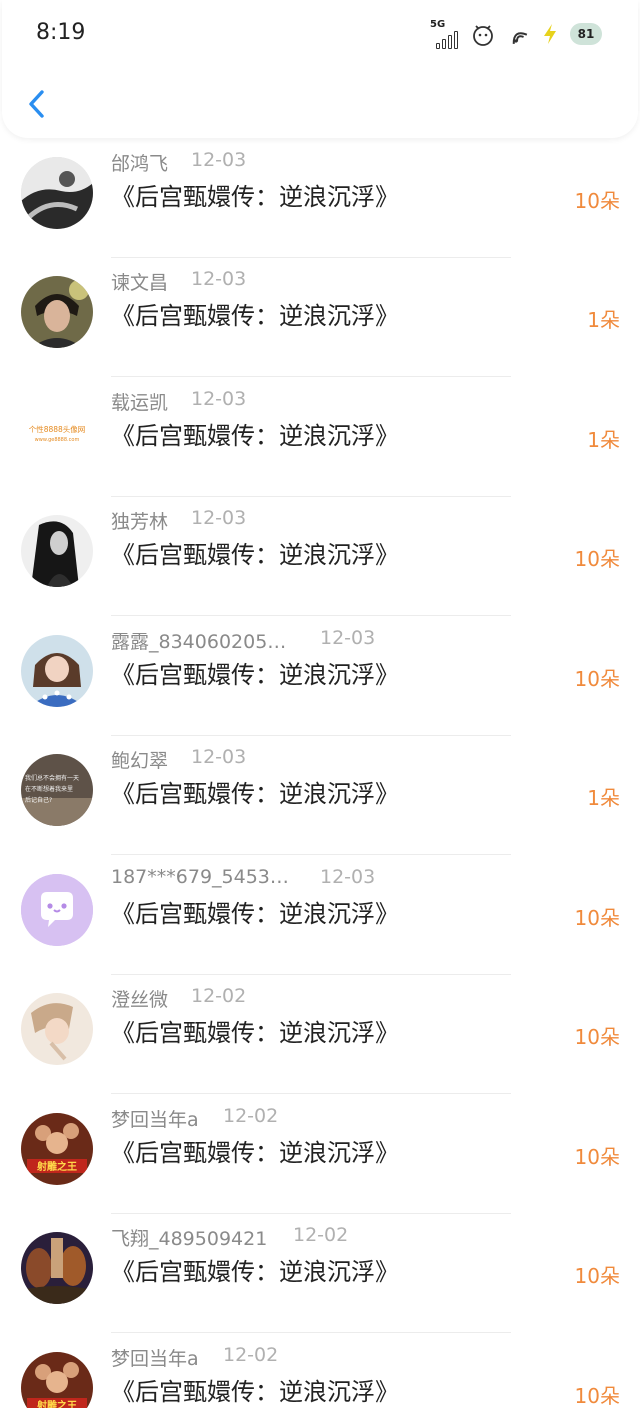 The width and height of the screenshot is (640, 1408). What do you see at coordinates (520, 38) in the screenshot?
I see `wifi-icon` at bounding box center [520, 38].